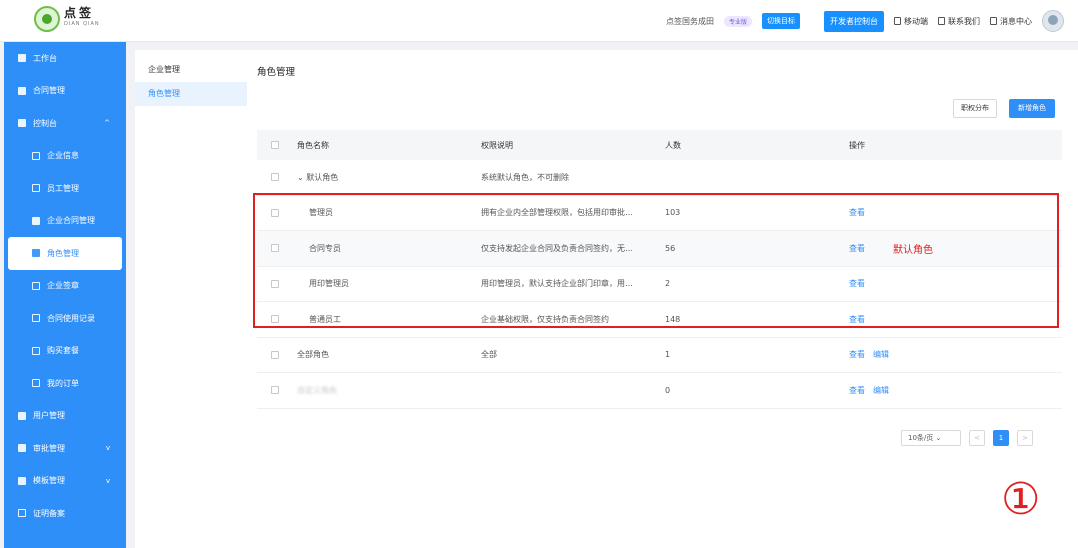 This screenshot has width=1078, height=548. I want to click on sidebar-item-contracts: 合同管理, so click(65, 91).